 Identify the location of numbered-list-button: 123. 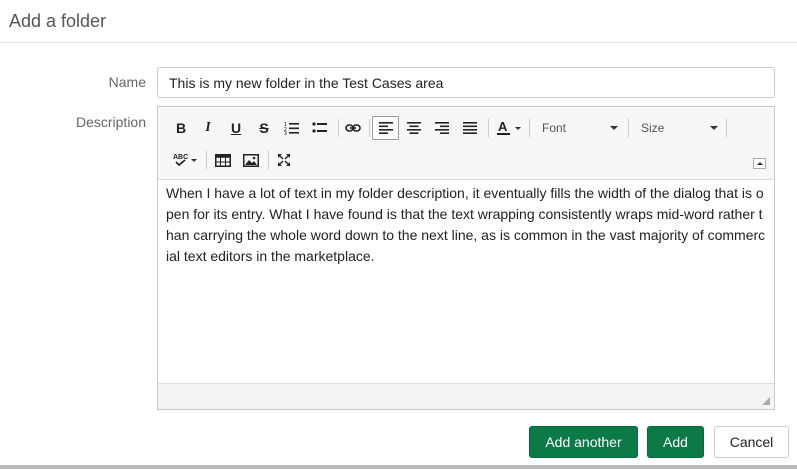
(292, 128).